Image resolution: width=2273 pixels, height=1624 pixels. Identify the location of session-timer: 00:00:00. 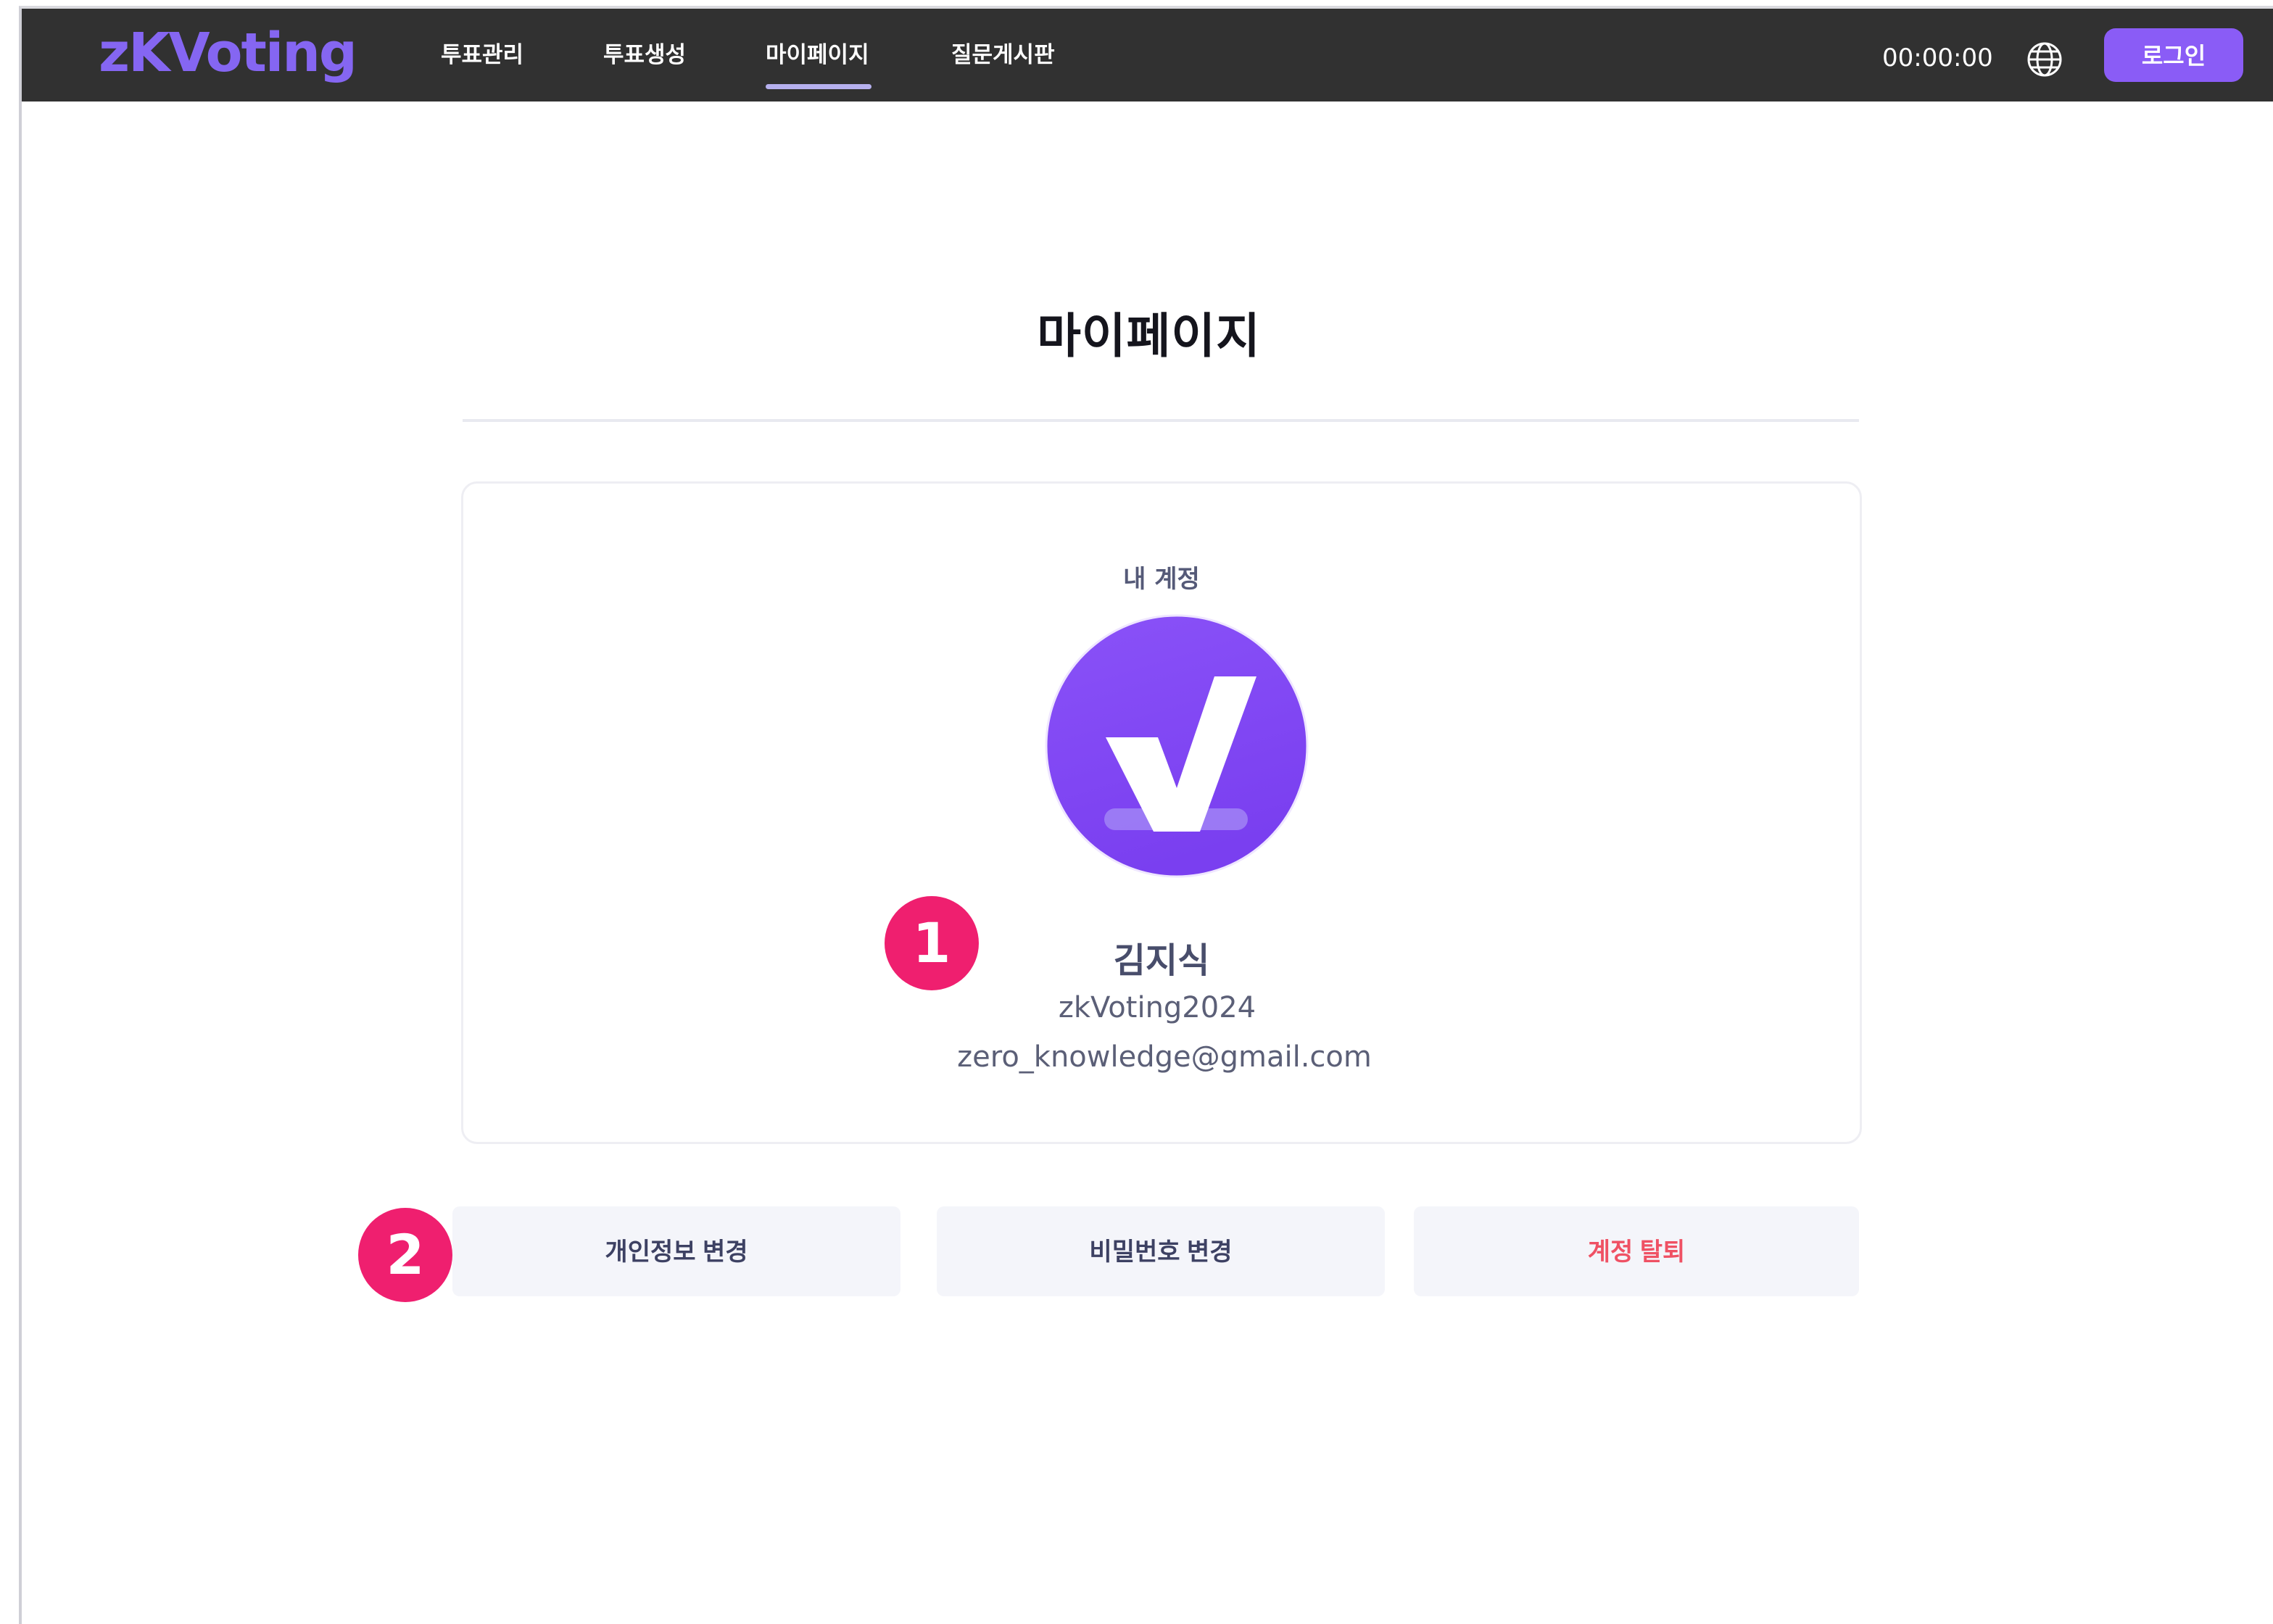
(1937, 58).